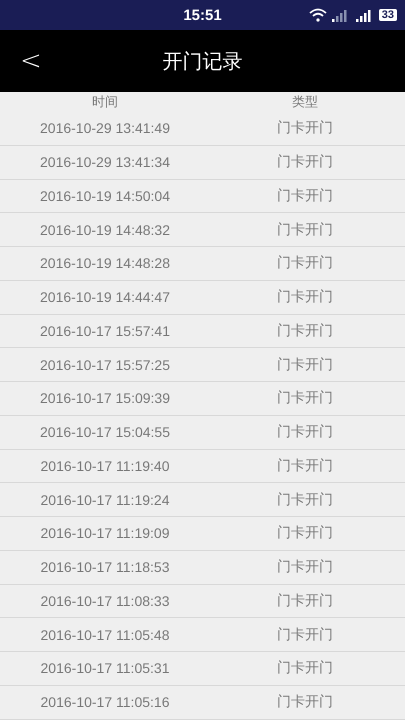 The height and width of the screenshot is (720, 405). I want to click on table-cell-text: 2016-10-19 14:44:47, so click(105, 297).